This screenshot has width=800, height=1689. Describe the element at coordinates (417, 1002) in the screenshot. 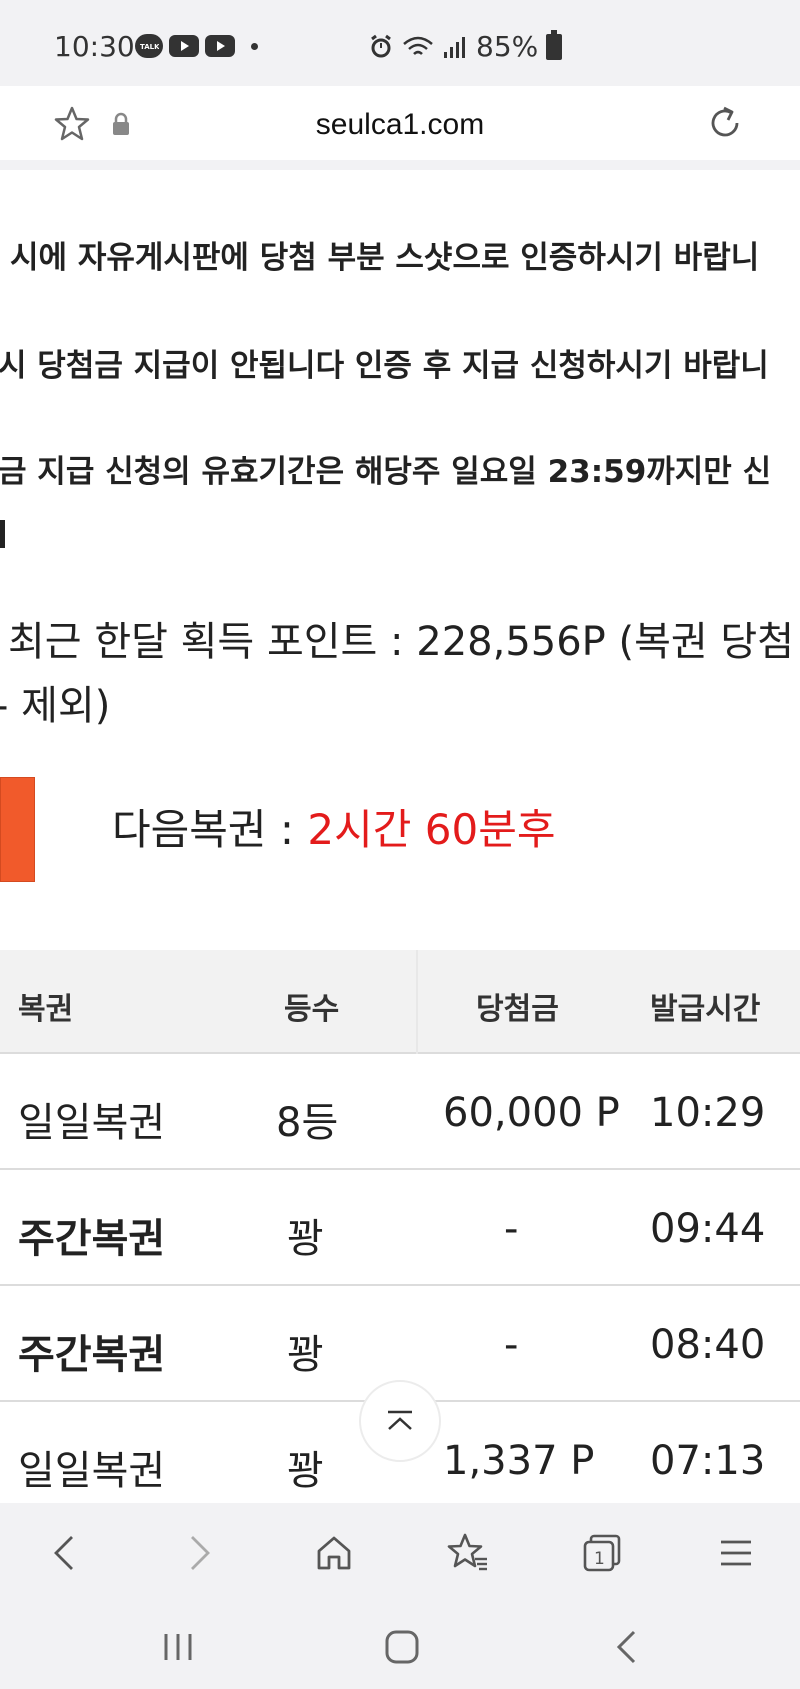

I see `header-divider` at that location.